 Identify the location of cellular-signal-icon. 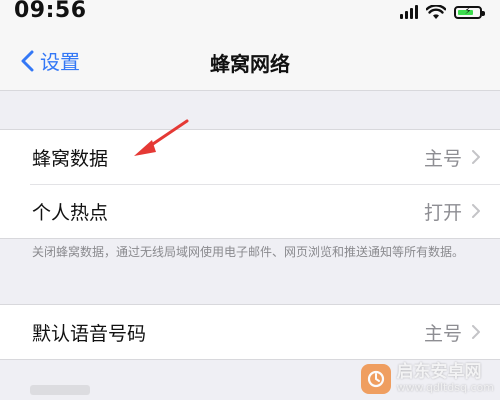
(409, 12).